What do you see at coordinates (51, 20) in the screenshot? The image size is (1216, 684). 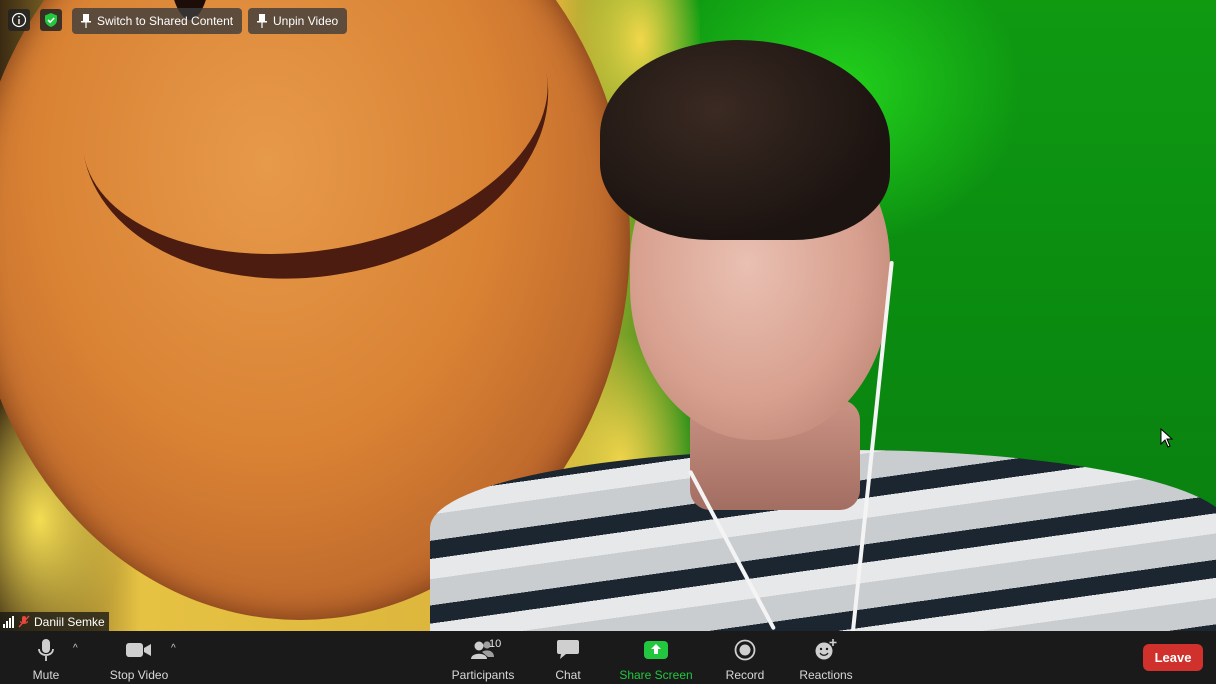 I see `security-shield-icon` at bounding box center [51, 20].